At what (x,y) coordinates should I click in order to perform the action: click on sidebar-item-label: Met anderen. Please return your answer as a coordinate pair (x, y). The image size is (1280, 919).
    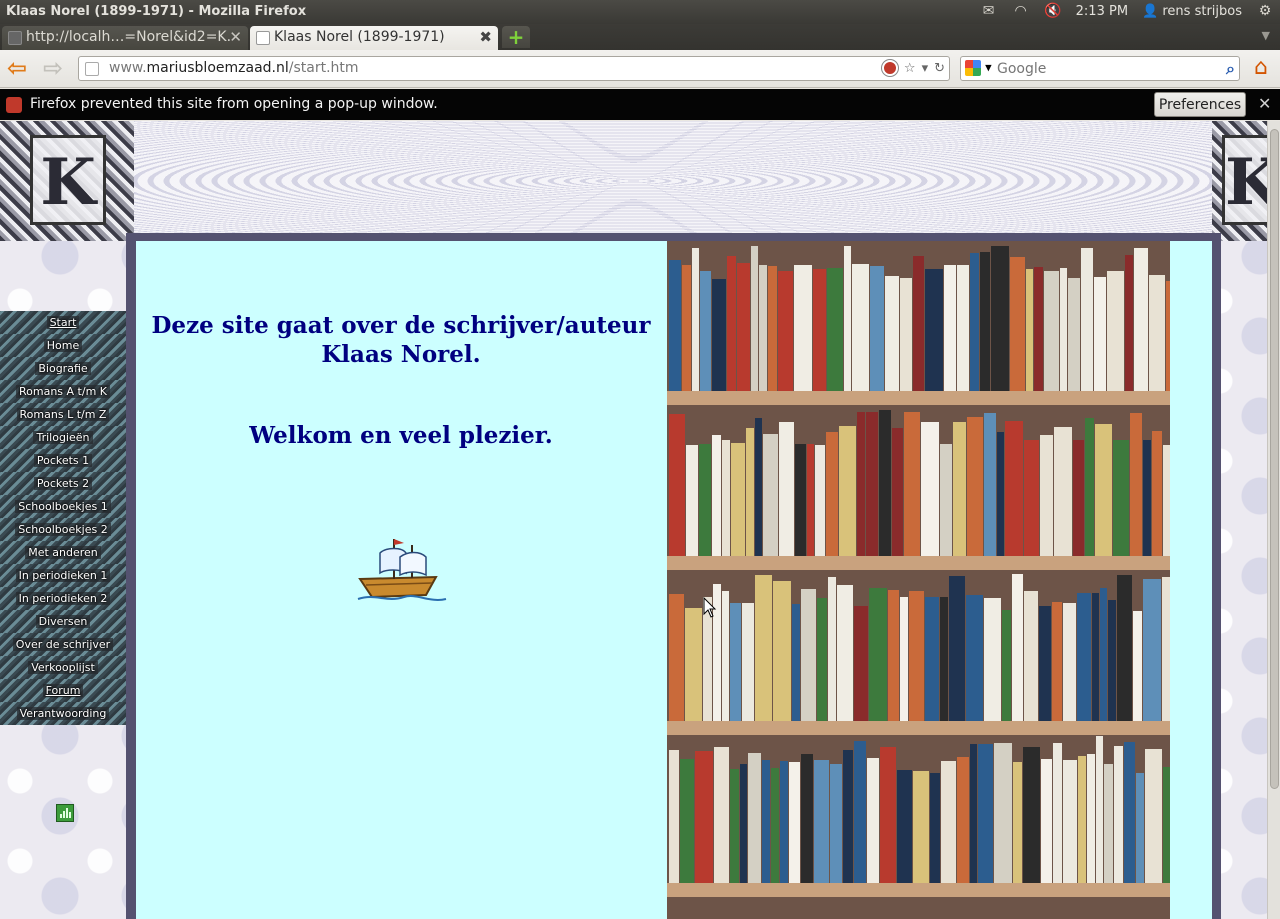
    Looking at the image, I should click on (63, 552).